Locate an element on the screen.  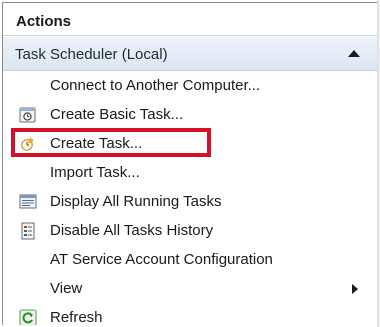
action-view: View is located at coordinates (190, 288).